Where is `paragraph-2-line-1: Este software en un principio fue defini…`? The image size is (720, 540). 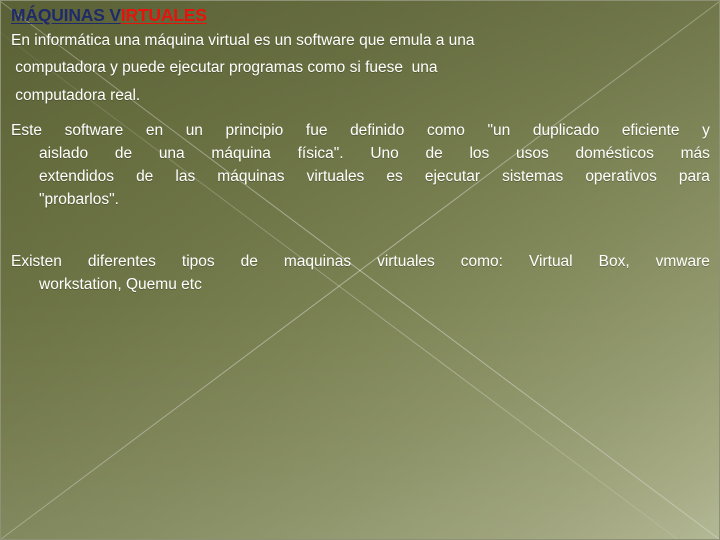 paragraph-2-line-1: Este software en un principio fue defini… is located at coordinates (360, 130).